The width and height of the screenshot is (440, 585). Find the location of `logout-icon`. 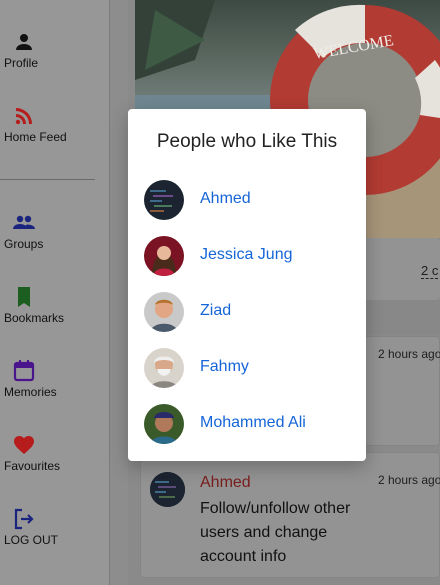

logout-icon is located at coordinates (24, 519).